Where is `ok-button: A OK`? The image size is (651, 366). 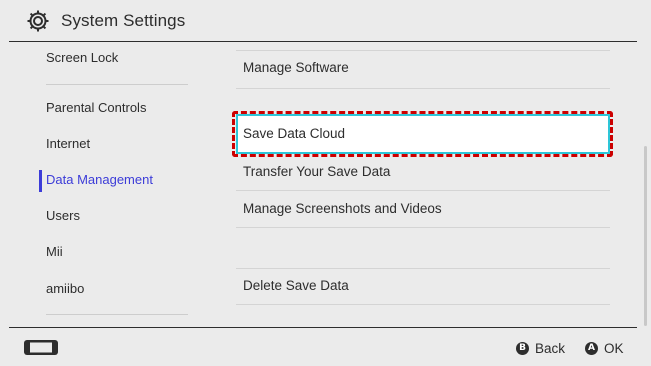
ok-button: A OK is located at coordinates (604, 348).